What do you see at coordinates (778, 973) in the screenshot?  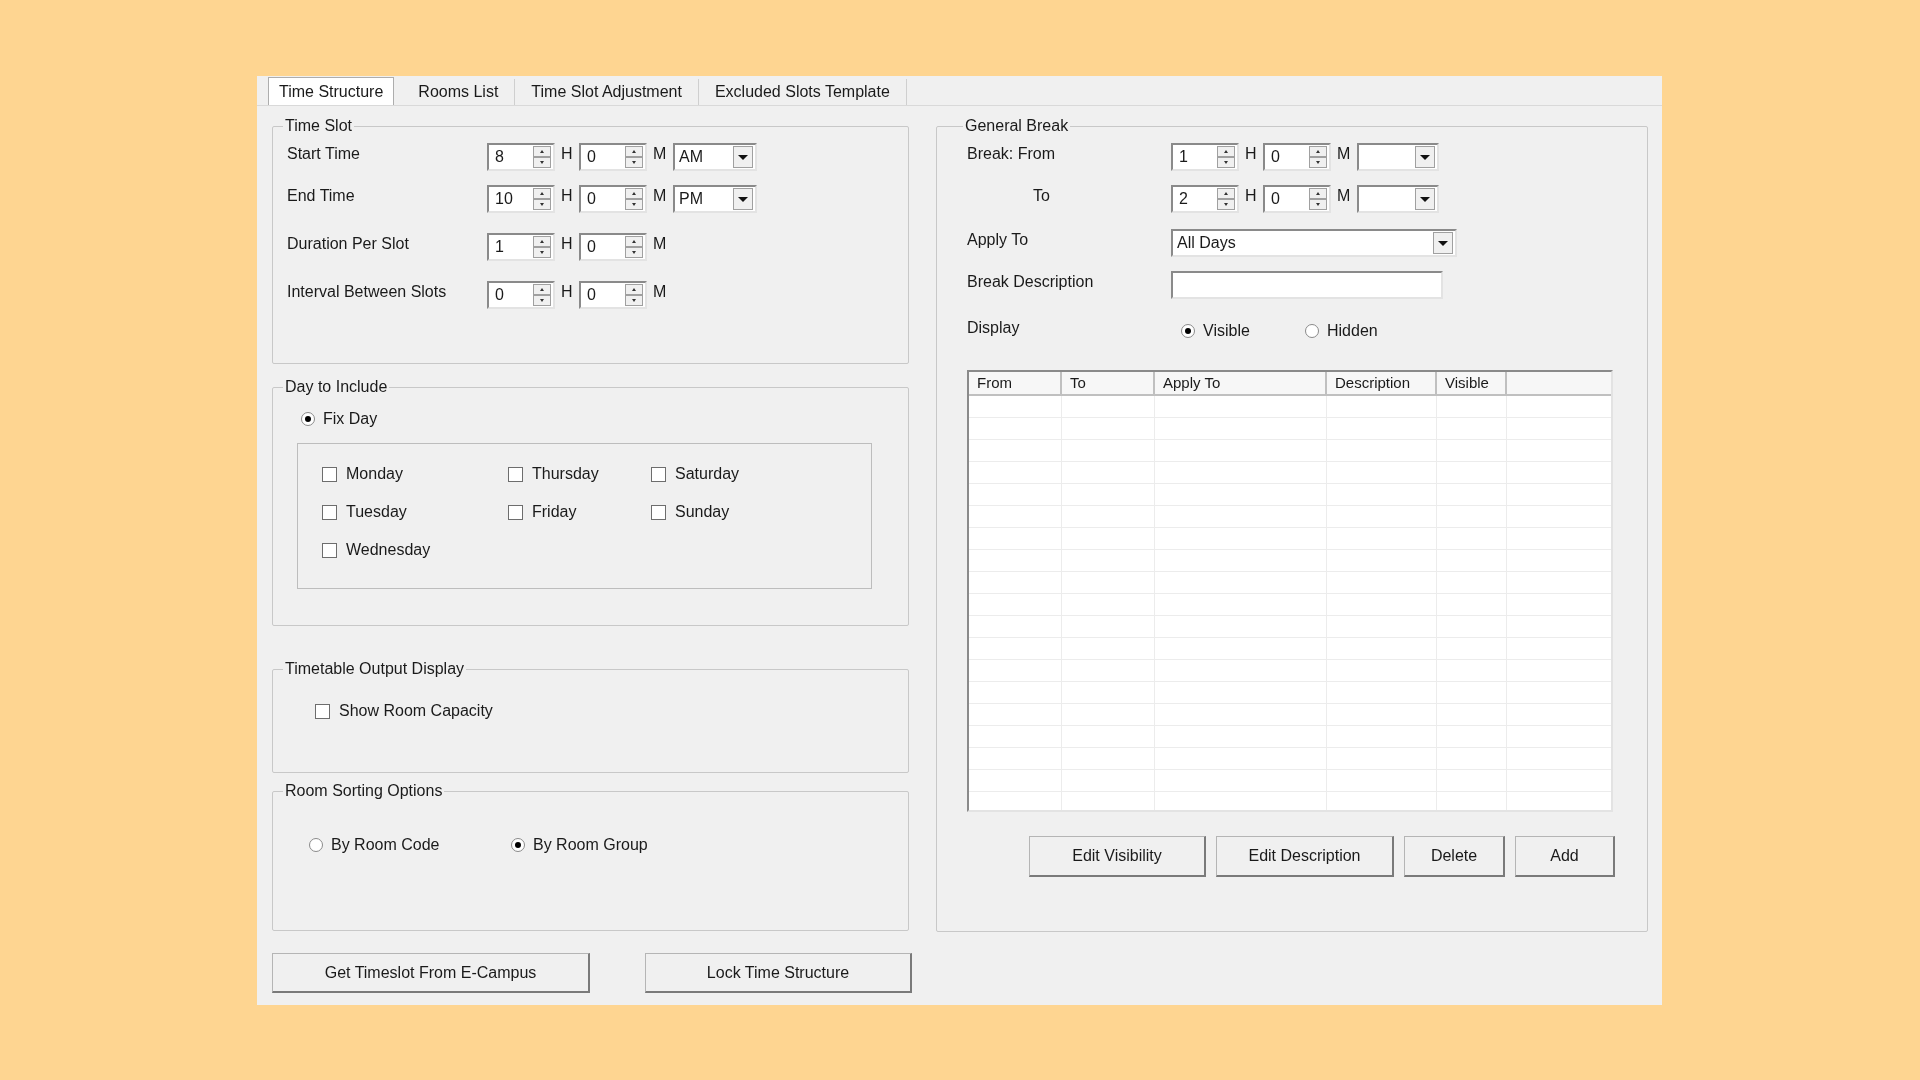 I see `action-button: Lock Time Structure` at bounding box center [778, 973].